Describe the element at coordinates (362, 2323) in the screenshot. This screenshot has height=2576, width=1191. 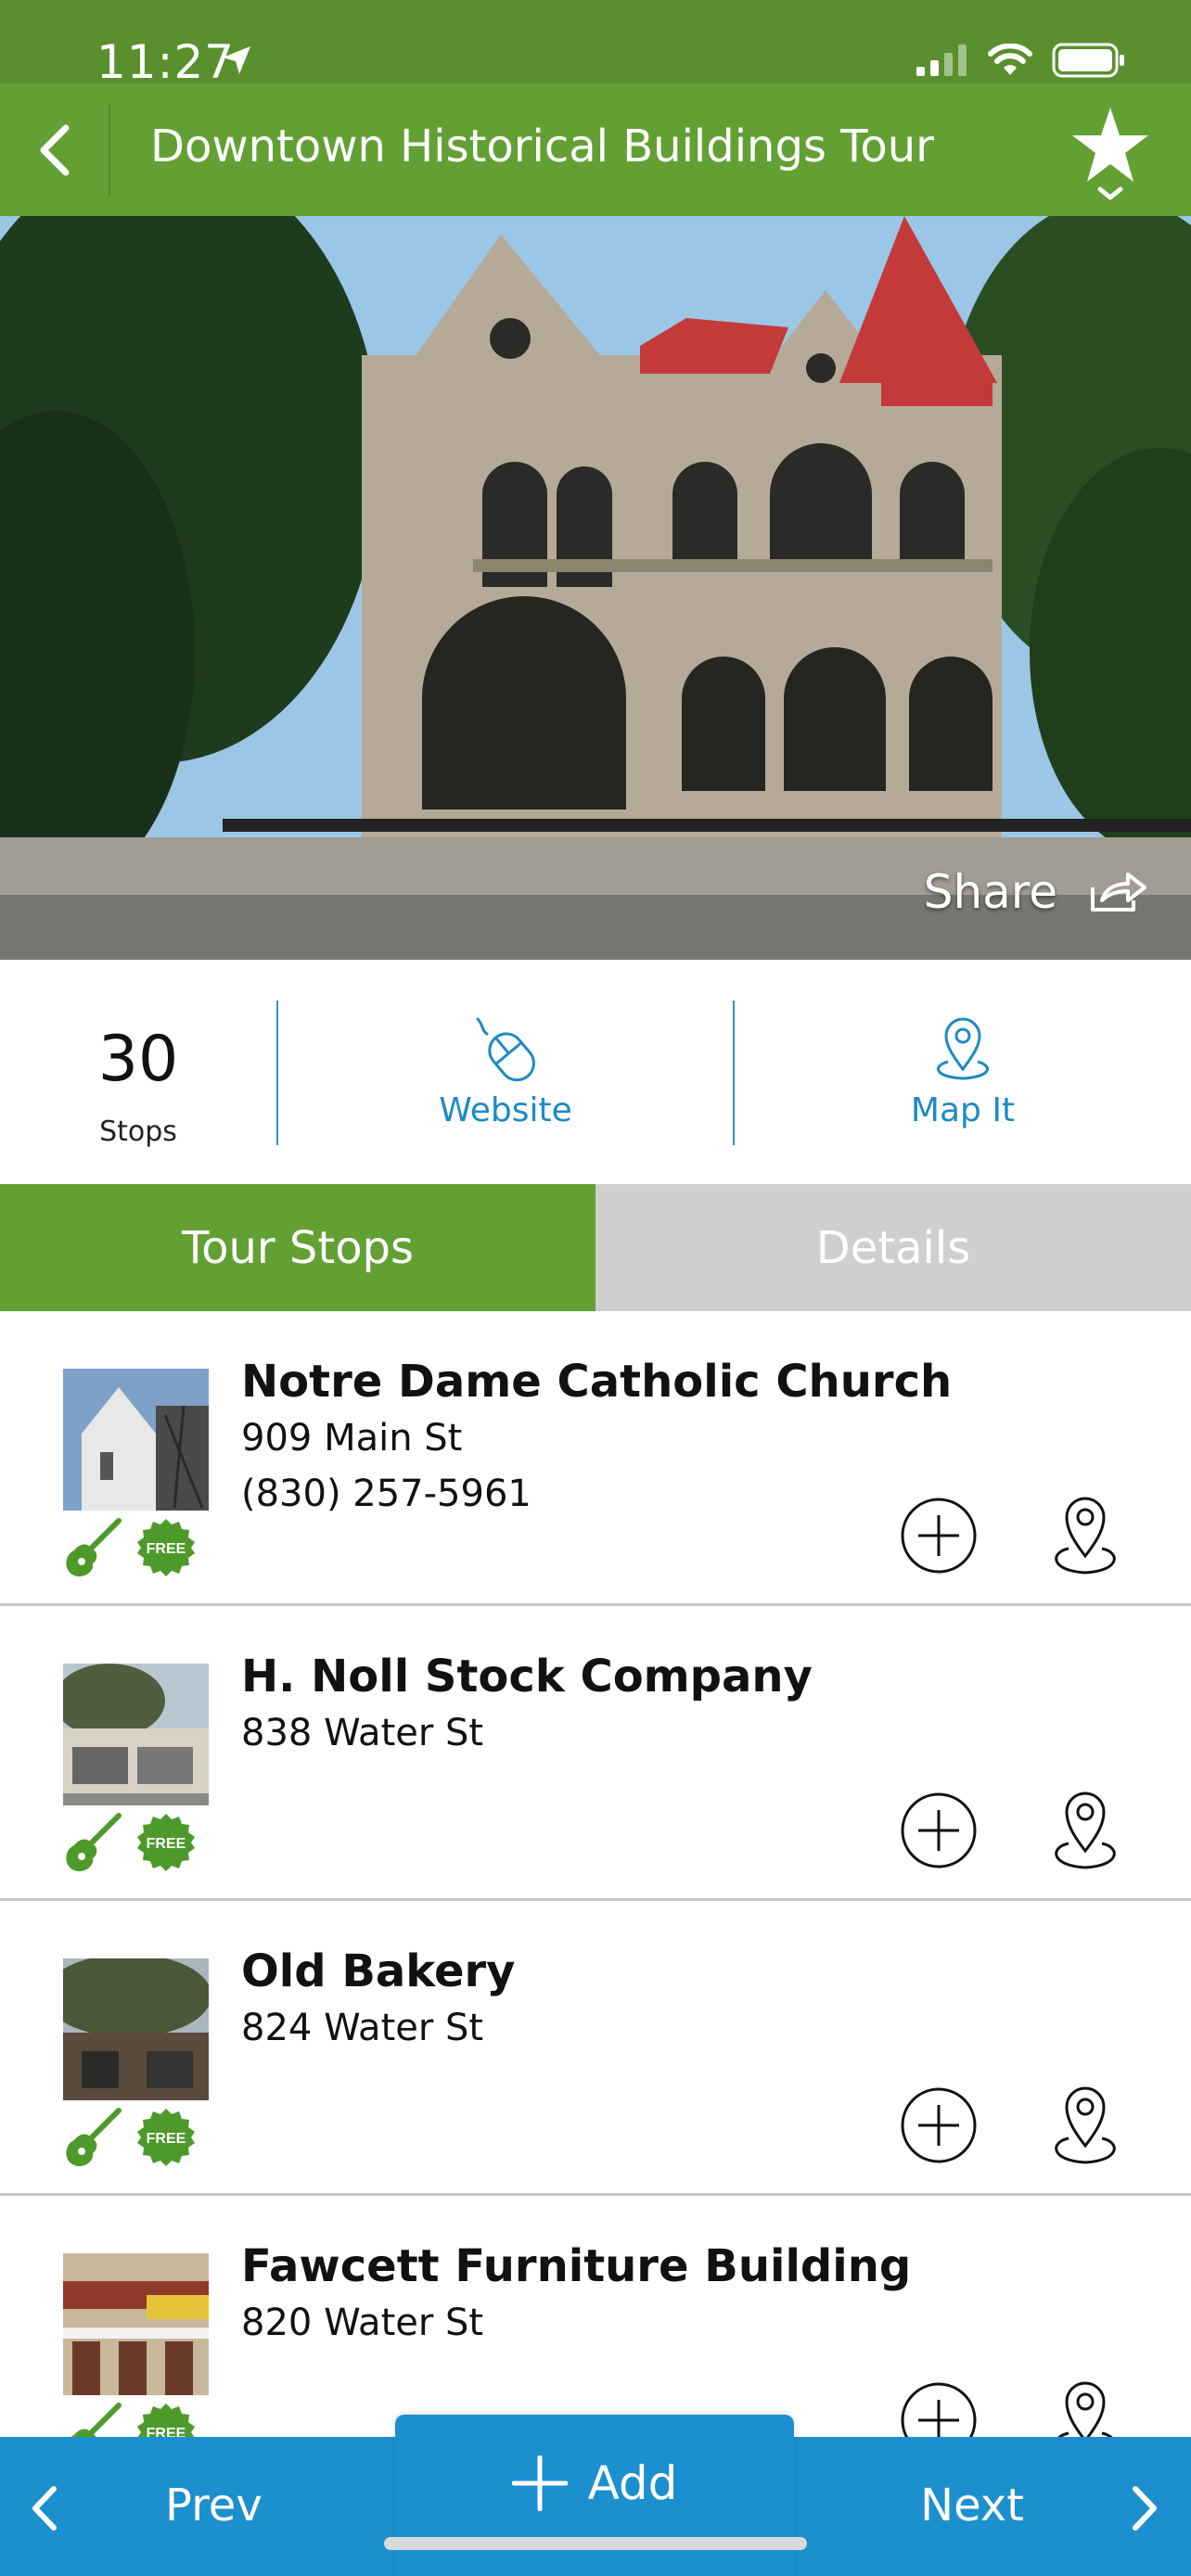
I see `stop-address: 820 Water St` at that location.